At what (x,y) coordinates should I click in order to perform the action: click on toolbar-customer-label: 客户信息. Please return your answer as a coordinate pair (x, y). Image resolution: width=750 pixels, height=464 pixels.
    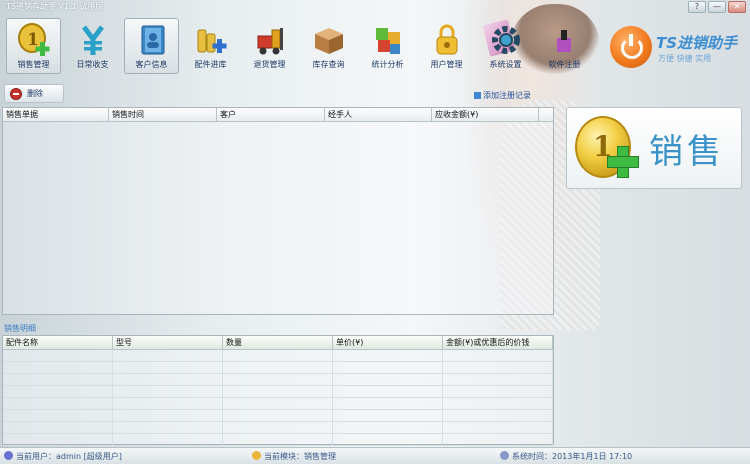
    Looking at the image, I should click on (151, 64).